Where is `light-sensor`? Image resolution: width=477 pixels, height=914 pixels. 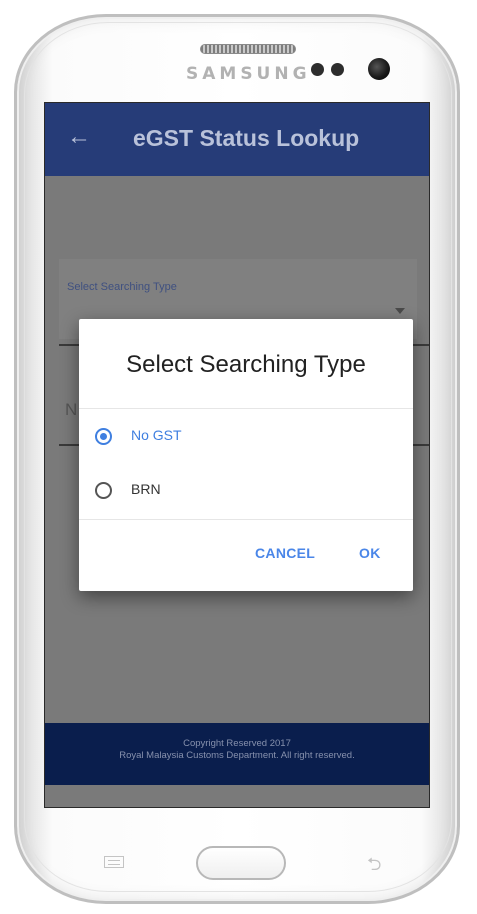
light-sensor is located at coordinates (337, 69).